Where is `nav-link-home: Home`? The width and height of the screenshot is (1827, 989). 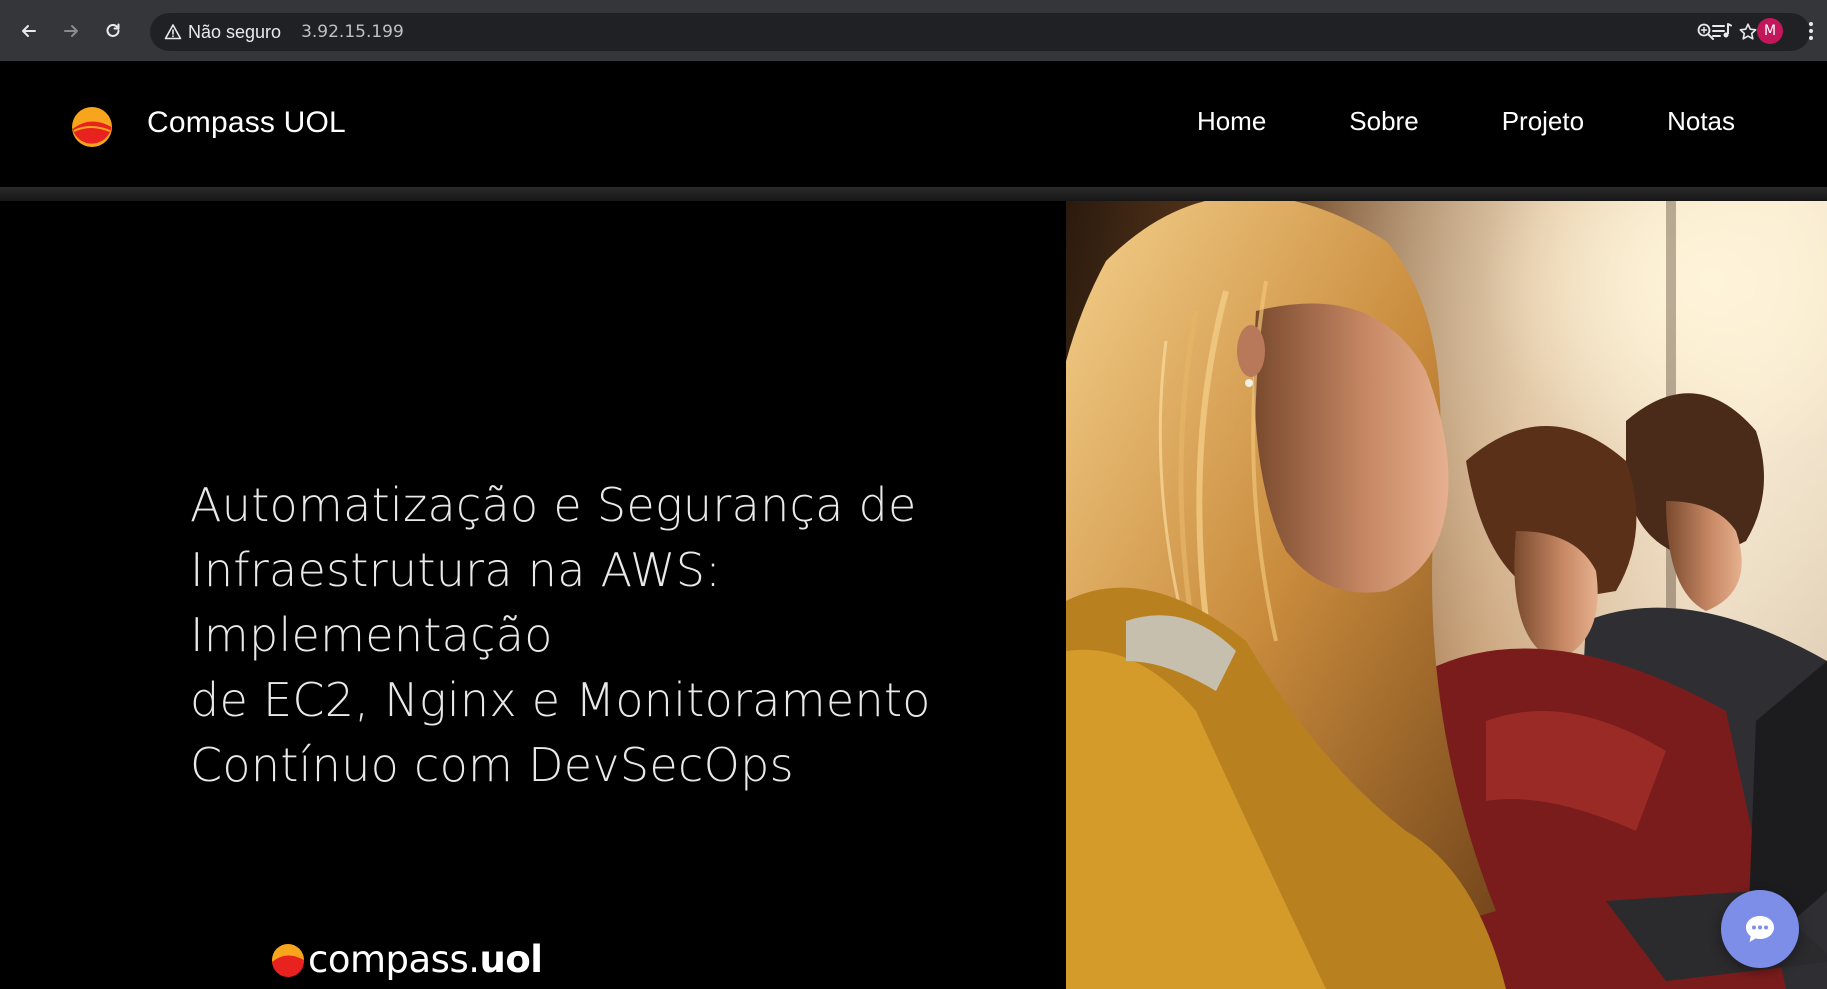 nav-link-home: Home is located at coordinates (1231, 121).